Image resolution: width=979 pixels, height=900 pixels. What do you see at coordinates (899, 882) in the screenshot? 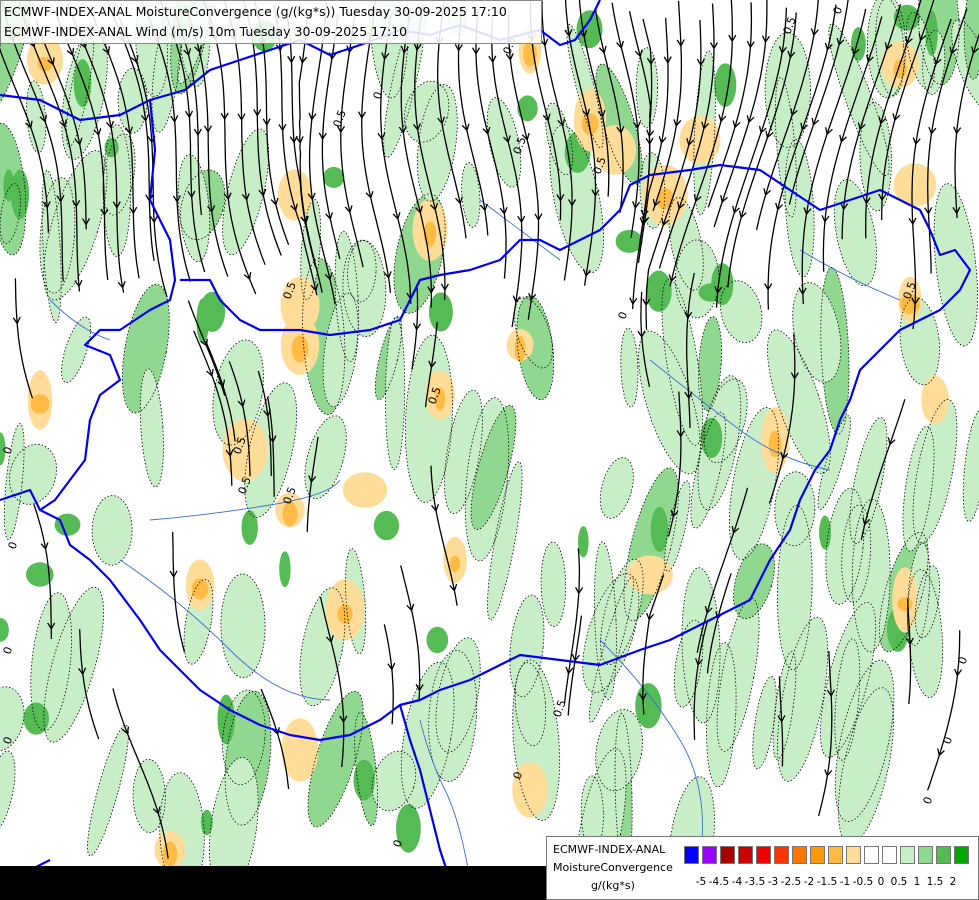
I see `legend-tick-label: 0.5` at bounding box center [899, 882].